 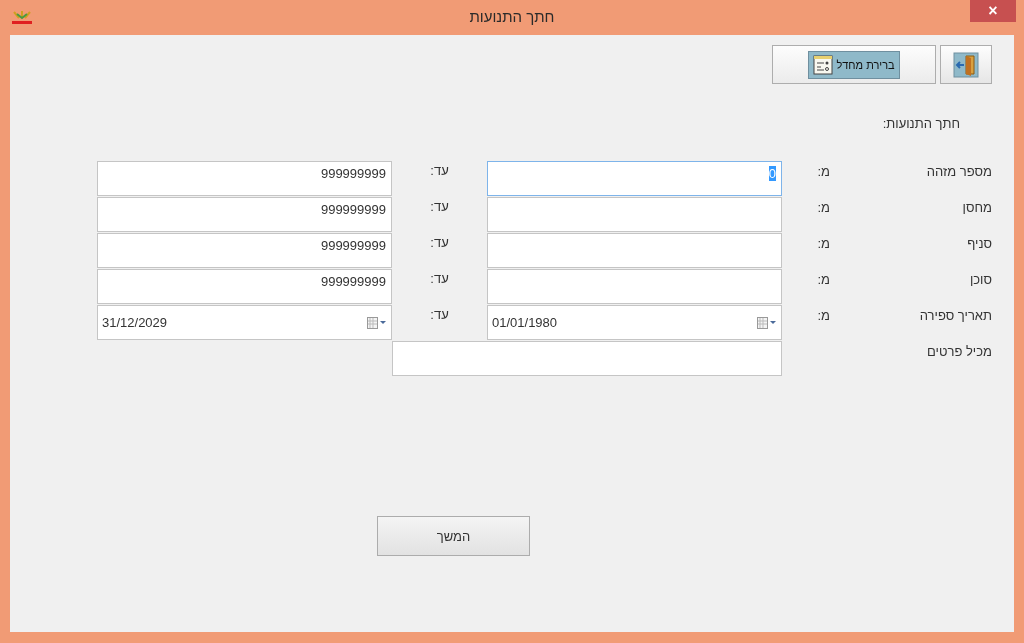 What do you see at coordinates (854, 64) in the screenshot?
I see `default-button: ברירת מחדל` at bounding box center [854, 64].